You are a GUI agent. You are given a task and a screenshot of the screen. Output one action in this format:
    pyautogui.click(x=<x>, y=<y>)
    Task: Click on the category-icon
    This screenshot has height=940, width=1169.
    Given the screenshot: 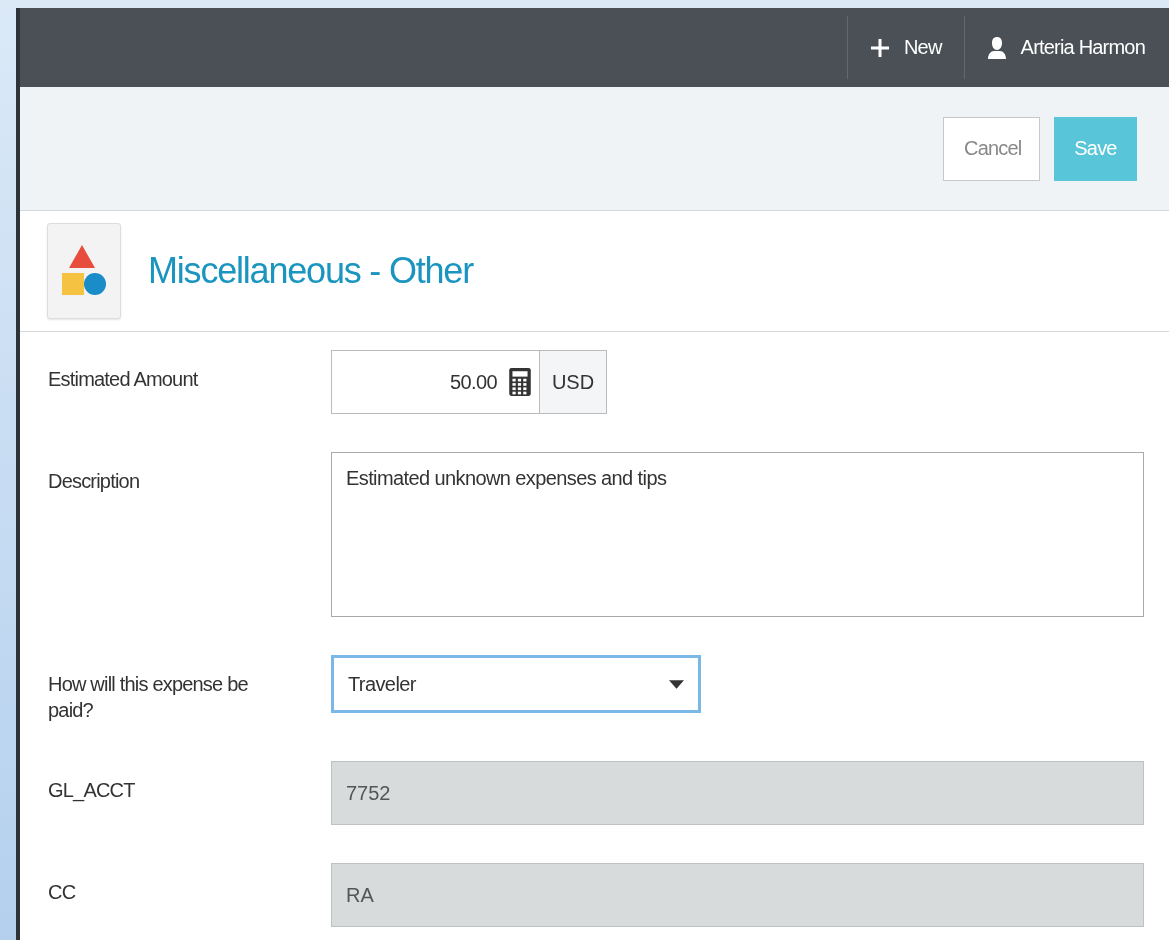 What is the action you would take?
    pyautogui.click(x=84, y=271)
    